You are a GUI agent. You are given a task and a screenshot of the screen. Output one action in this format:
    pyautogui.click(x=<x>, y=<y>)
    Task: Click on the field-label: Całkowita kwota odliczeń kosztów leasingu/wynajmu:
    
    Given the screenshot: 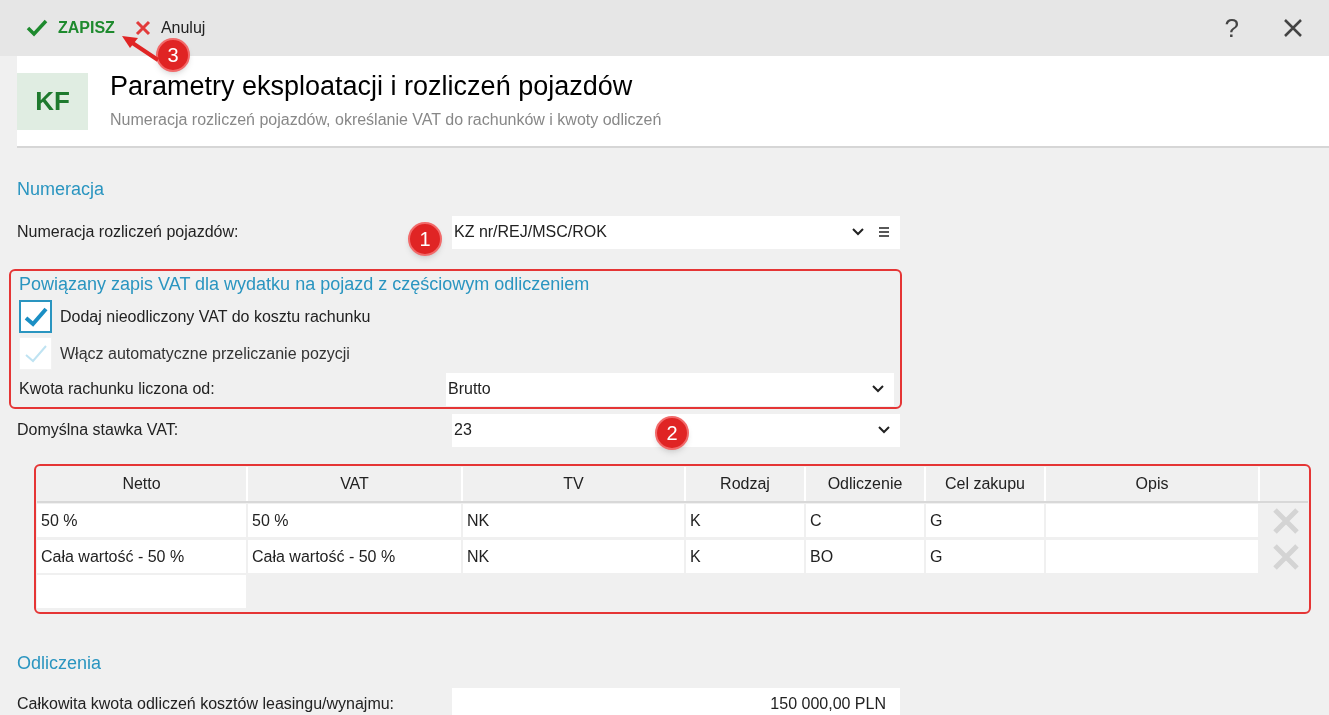 What is the action you would take?
    pyautogui.click(x=206, y=704)
    